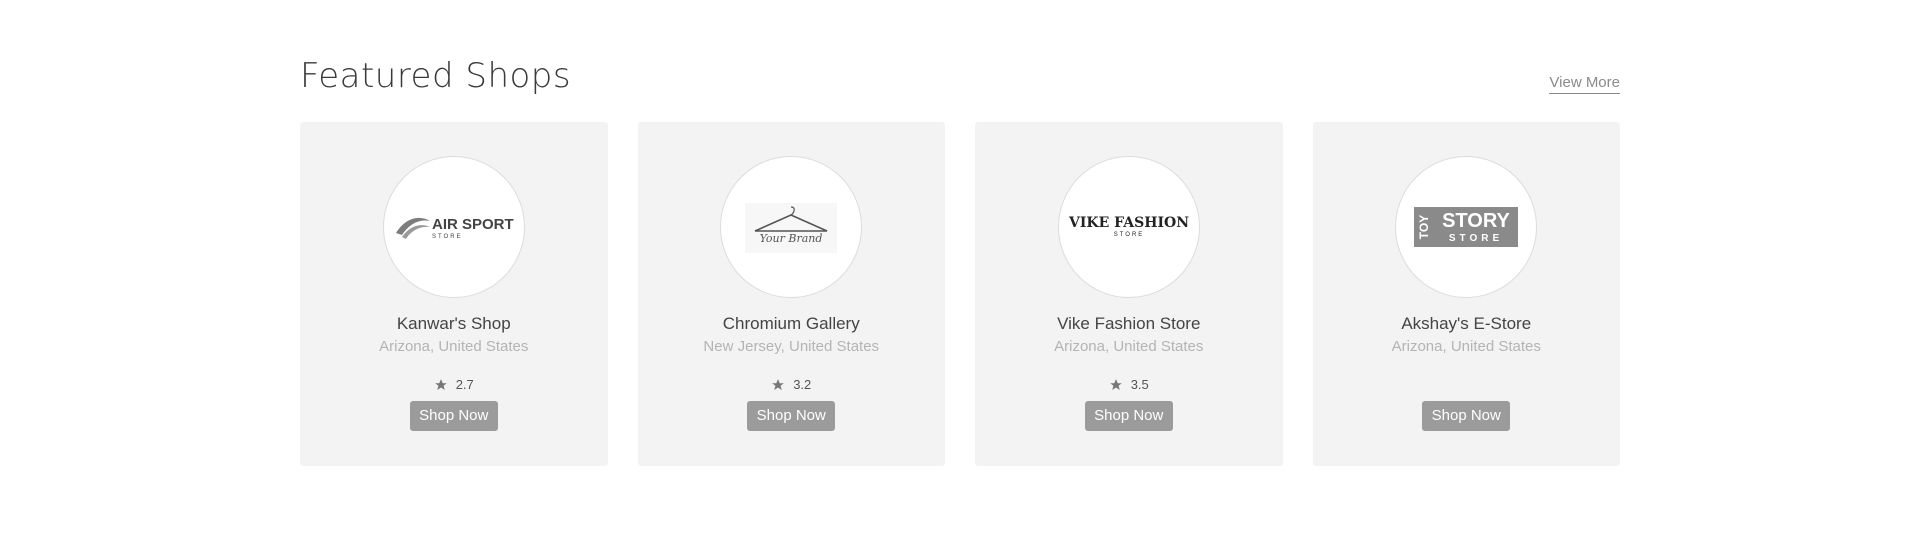 This screenshot has width=1920, height=542. What do you see at coordinates (1128, 223) in the screenshot?
I see `logo-text-line1: VIKE FASHION` at bounding box center [1128, 223].